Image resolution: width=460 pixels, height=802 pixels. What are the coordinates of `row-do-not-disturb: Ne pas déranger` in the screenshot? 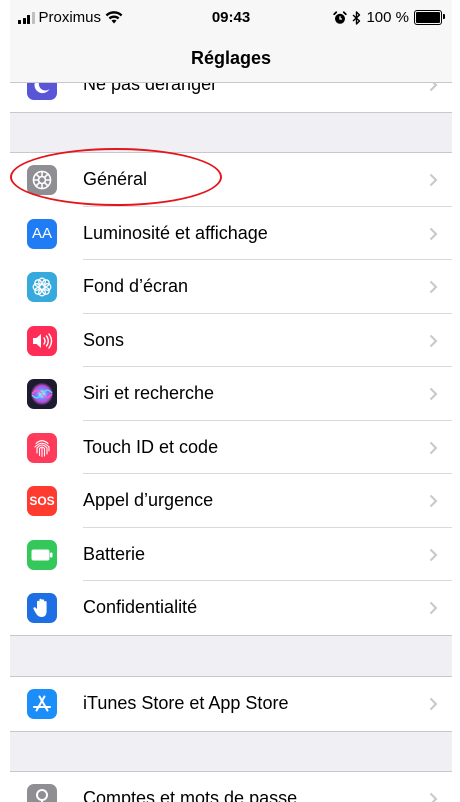 It's located at (231, 97).